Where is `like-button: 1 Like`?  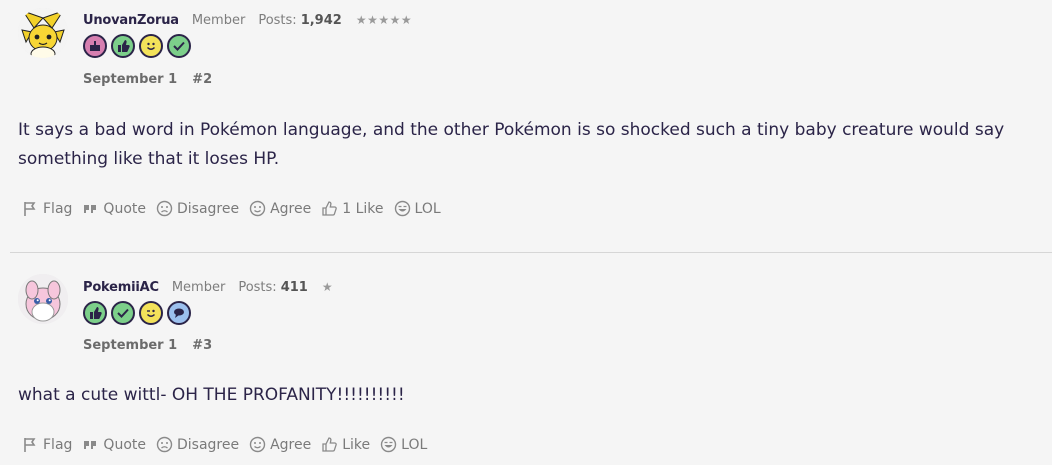 like-button: 1 Like is located at coordinates (352, 208).